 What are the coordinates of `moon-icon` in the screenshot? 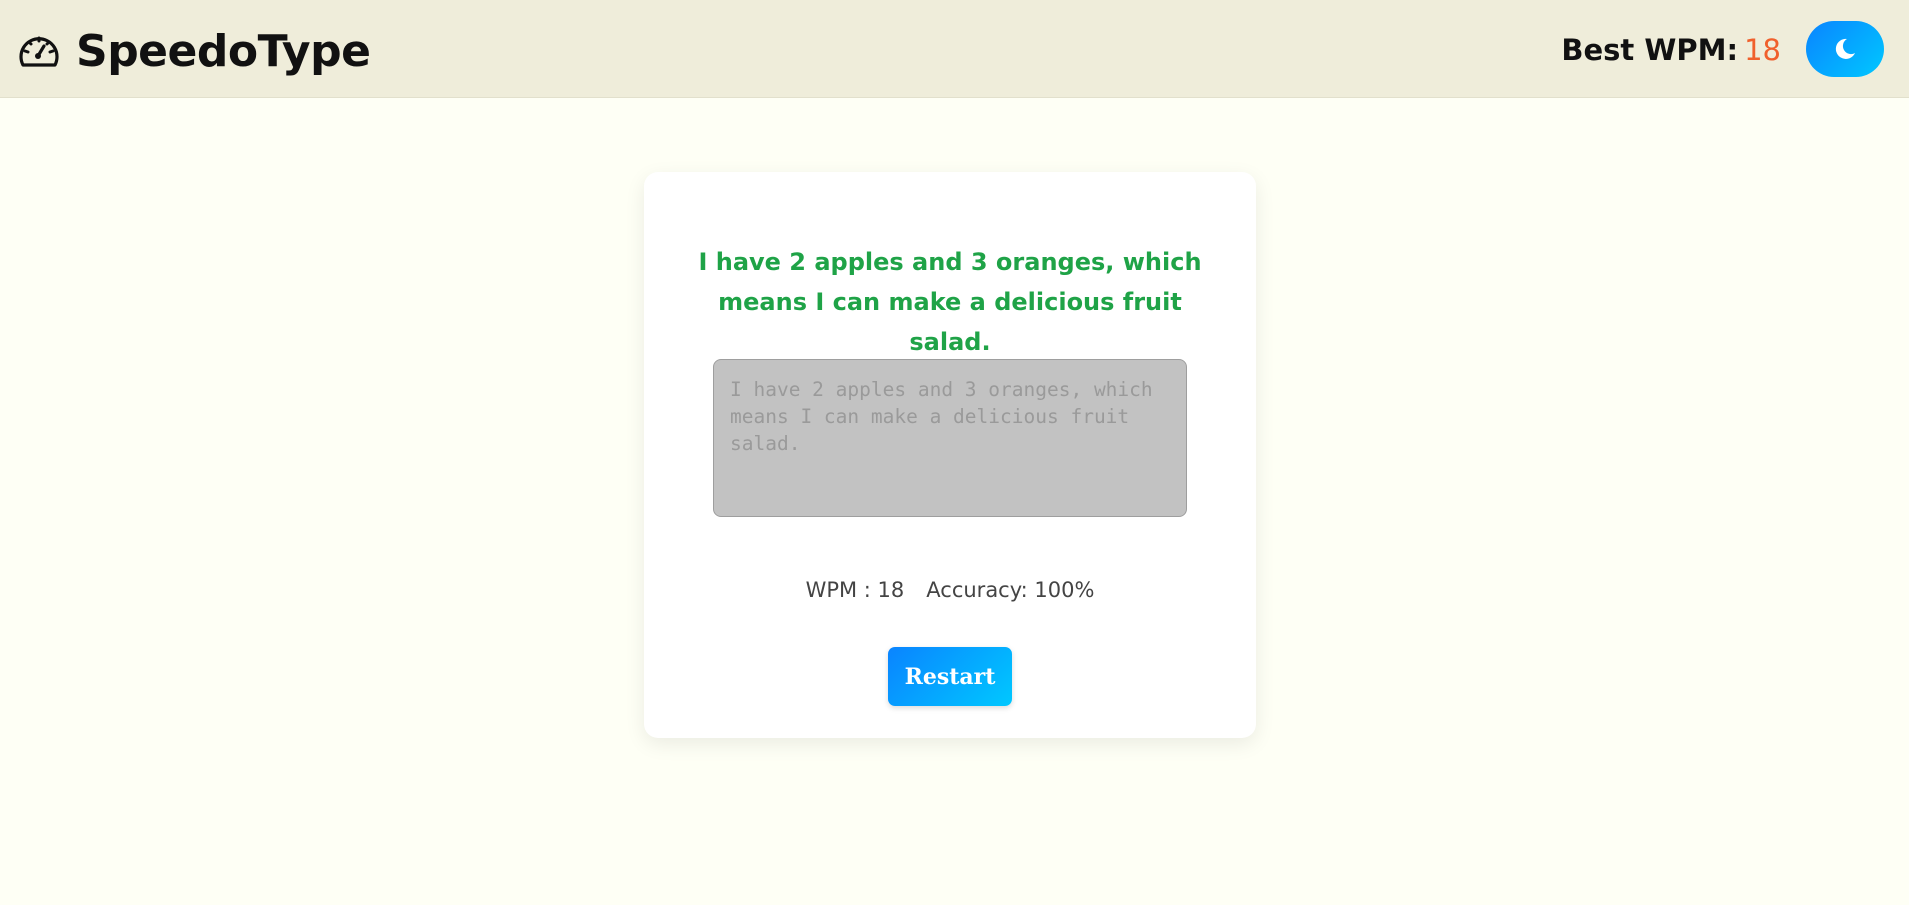 It's located at (1845, 48).